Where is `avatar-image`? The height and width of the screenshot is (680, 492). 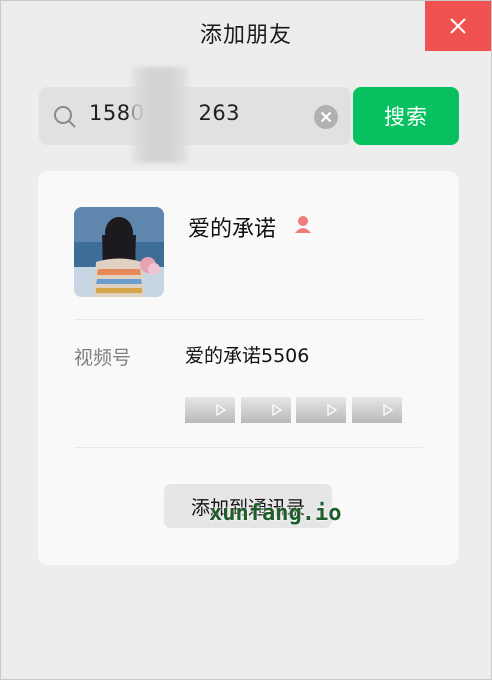 avatar-image is located at coordinates (119, 252).